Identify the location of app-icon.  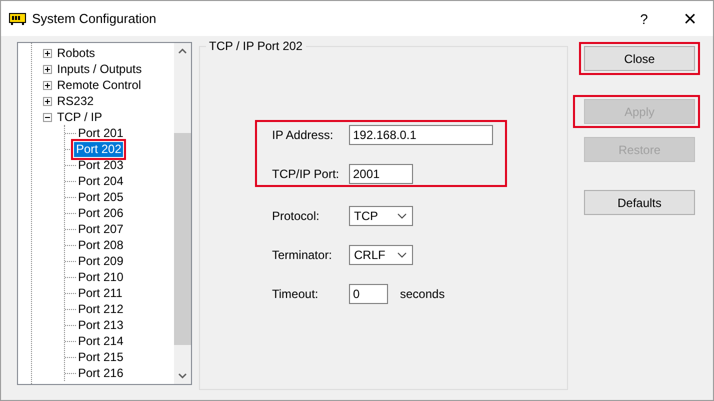
(17, 18).